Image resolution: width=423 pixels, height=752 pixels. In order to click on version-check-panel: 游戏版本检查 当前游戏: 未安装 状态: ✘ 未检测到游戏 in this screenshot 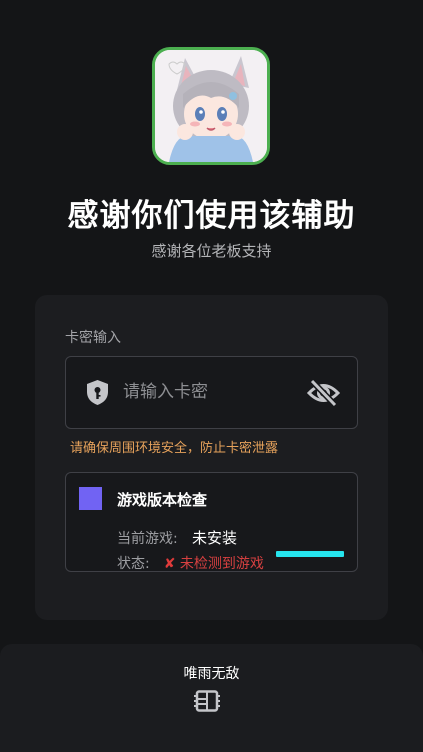, I will do `click(211, 522)`.